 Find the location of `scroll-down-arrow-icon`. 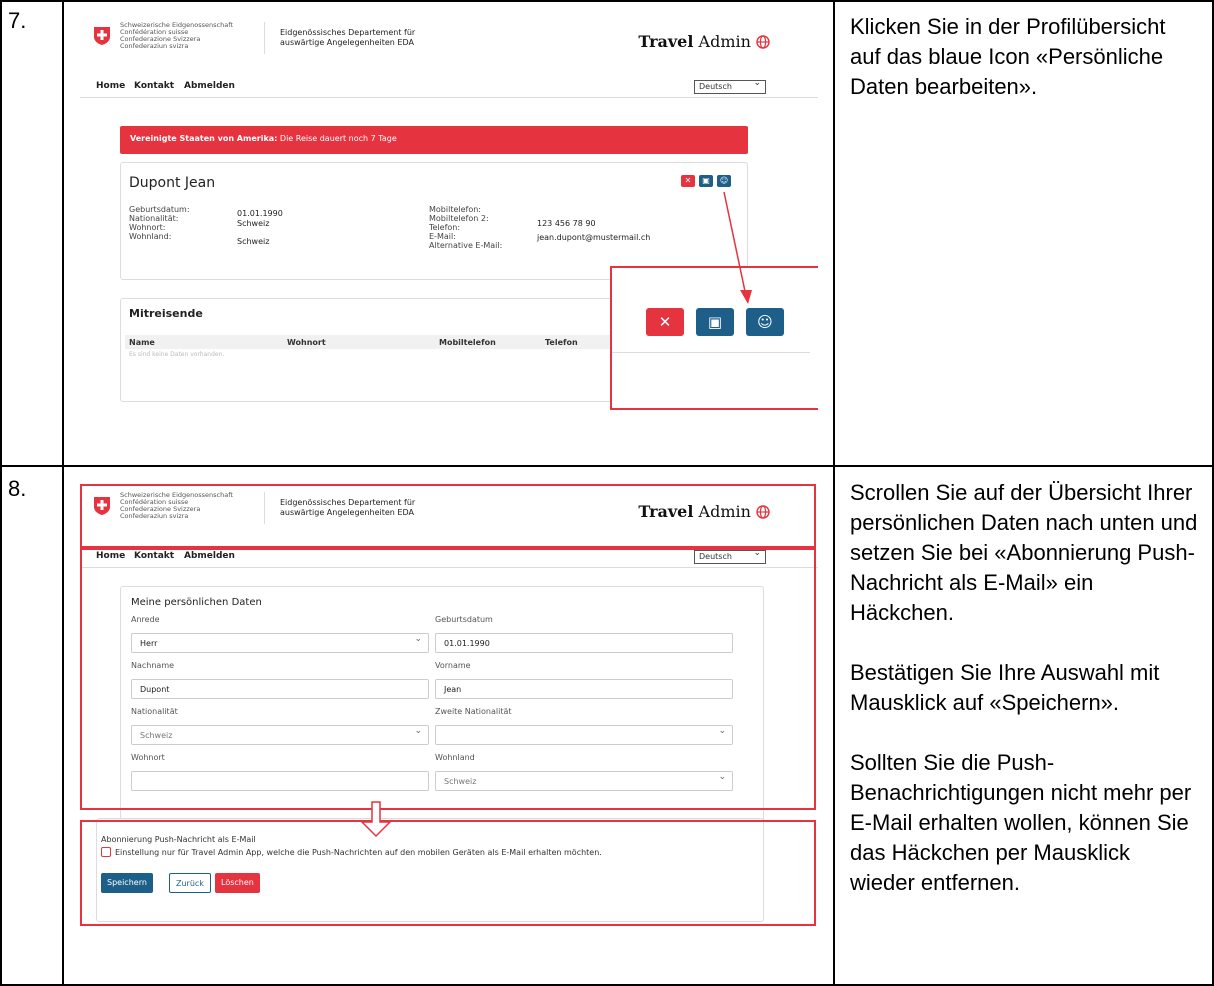

scroll-down-arrow-icon is located at coordinates (376, 819).